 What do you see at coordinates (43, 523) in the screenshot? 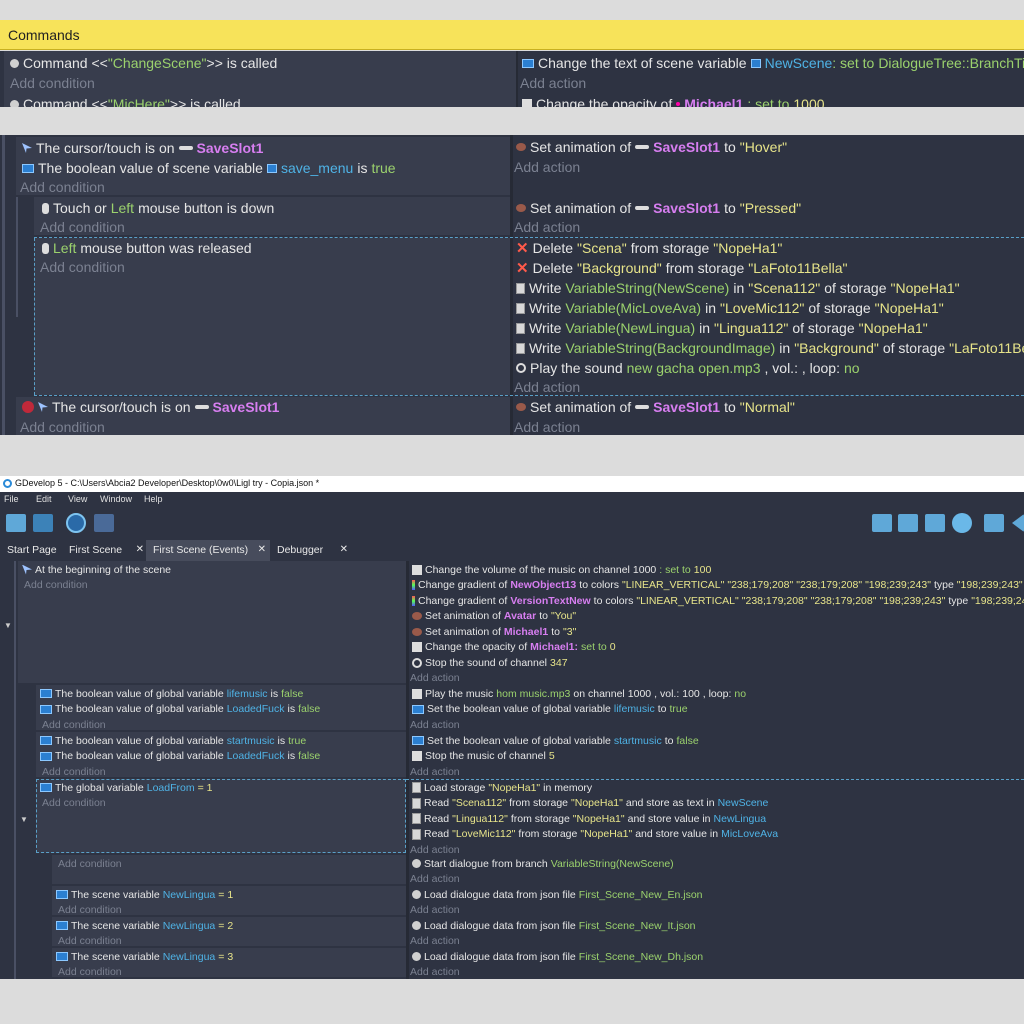
I see `scene-editor-icon` at bounding box center [43, 523].